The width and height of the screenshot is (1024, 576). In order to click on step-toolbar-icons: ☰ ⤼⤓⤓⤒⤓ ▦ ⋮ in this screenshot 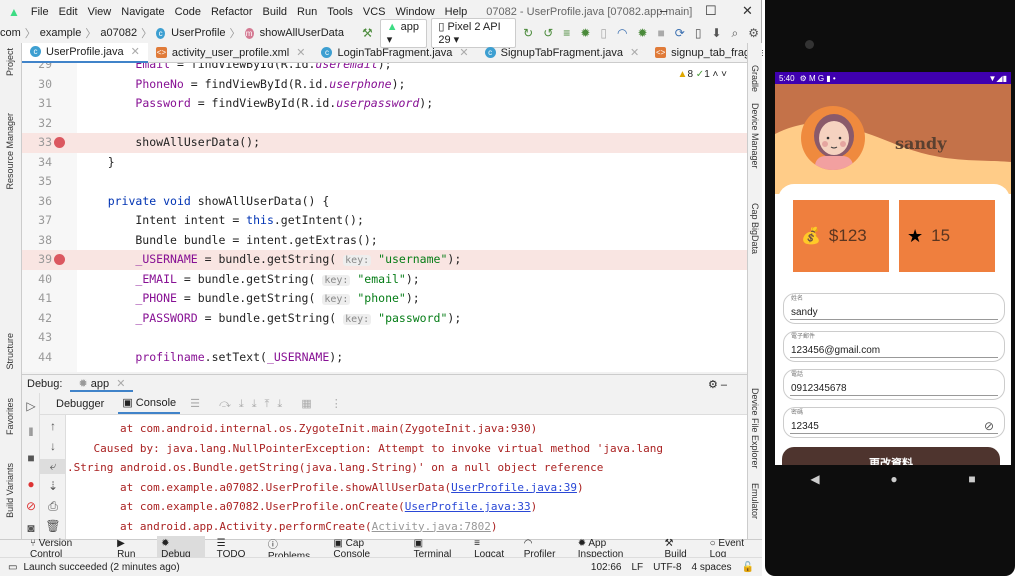, I will do `click(270, 404)`.